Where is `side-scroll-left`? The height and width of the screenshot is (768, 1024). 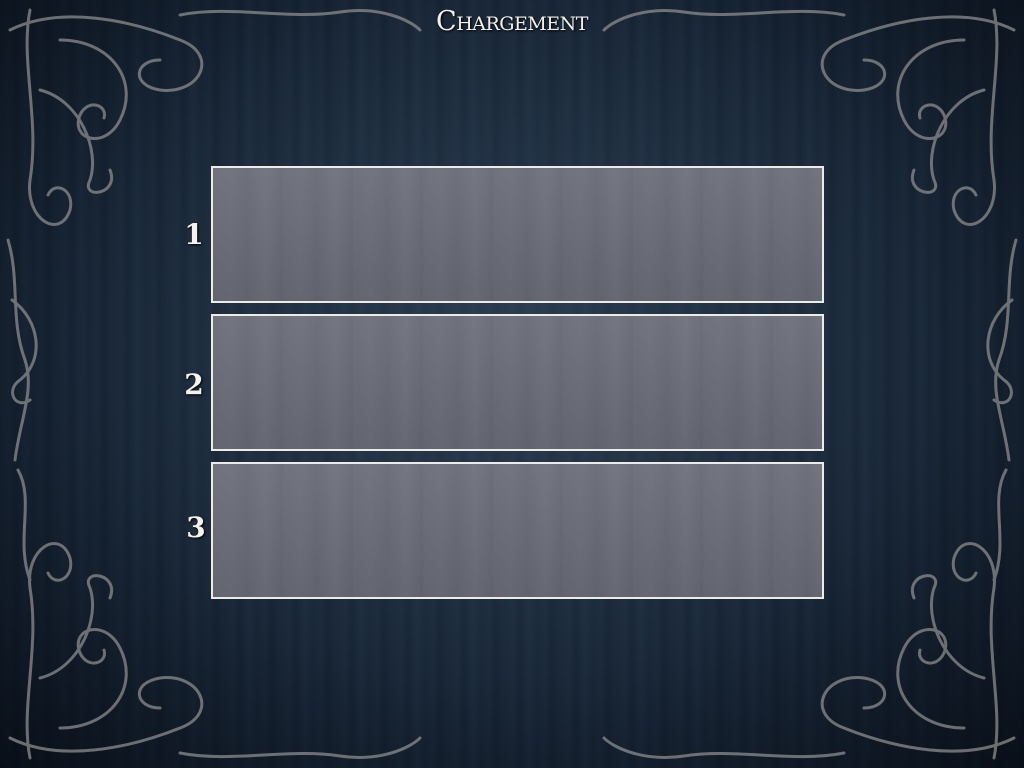 side-scroll-left is located at coordinates (24, 440).